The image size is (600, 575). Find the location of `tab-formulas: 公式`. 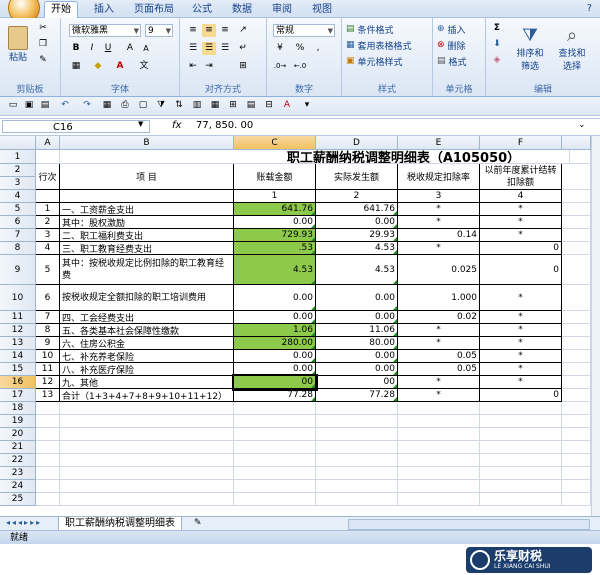

tab-formulas: 公式 is located at coordinates (202, 9).